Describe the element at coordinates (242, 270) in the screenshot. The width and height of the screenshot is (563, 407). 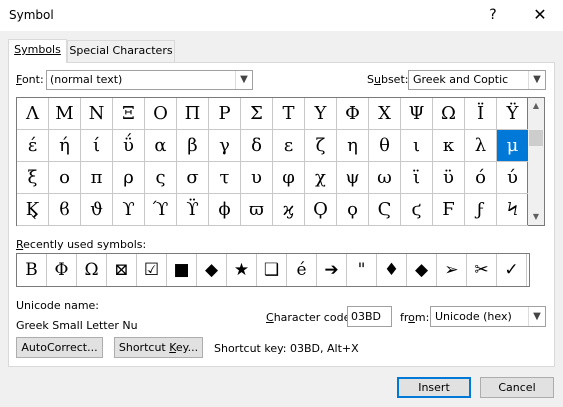
I see `recent-symbol-cell: ★` at that location.